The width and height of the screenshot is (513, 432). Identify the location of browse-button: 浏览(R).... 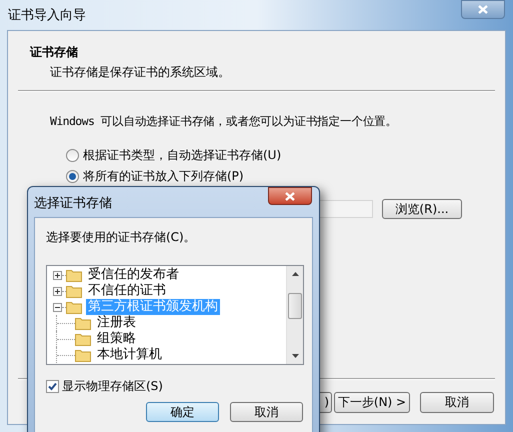
(422, 209).